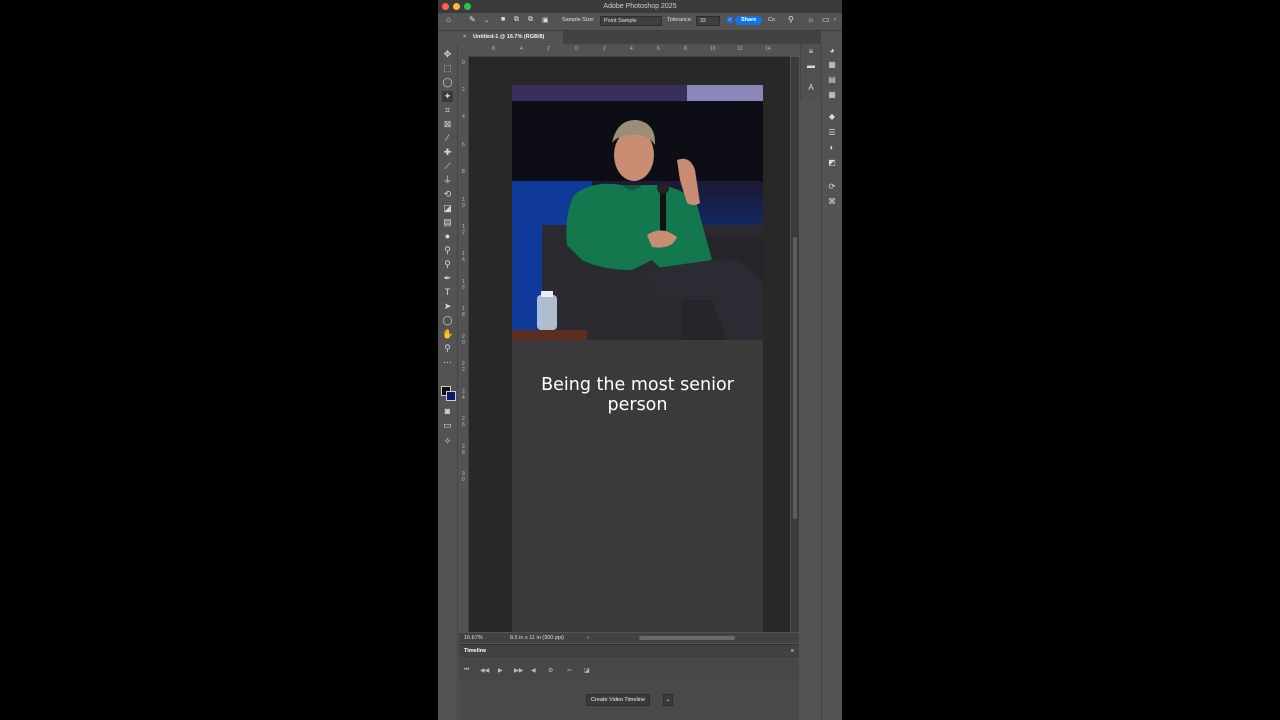  What do you see at coordinates (500, 670) in the screenshot?
I see `play-icon: ▶` at bounding box center [500, 670].